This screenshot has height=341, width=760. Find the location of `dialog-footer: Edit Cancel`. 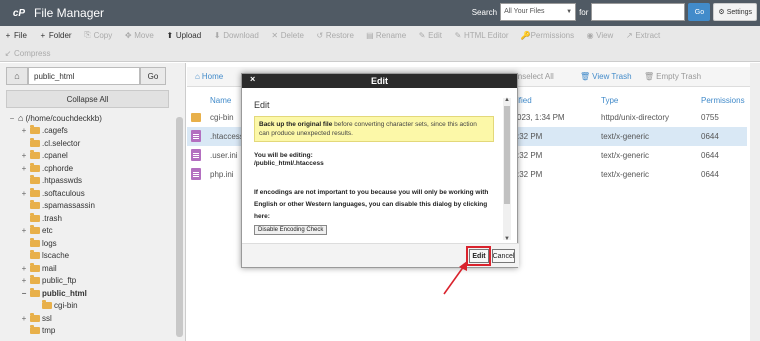

dialog-footer: Edit Cancel is located at coordinates (380, 255).